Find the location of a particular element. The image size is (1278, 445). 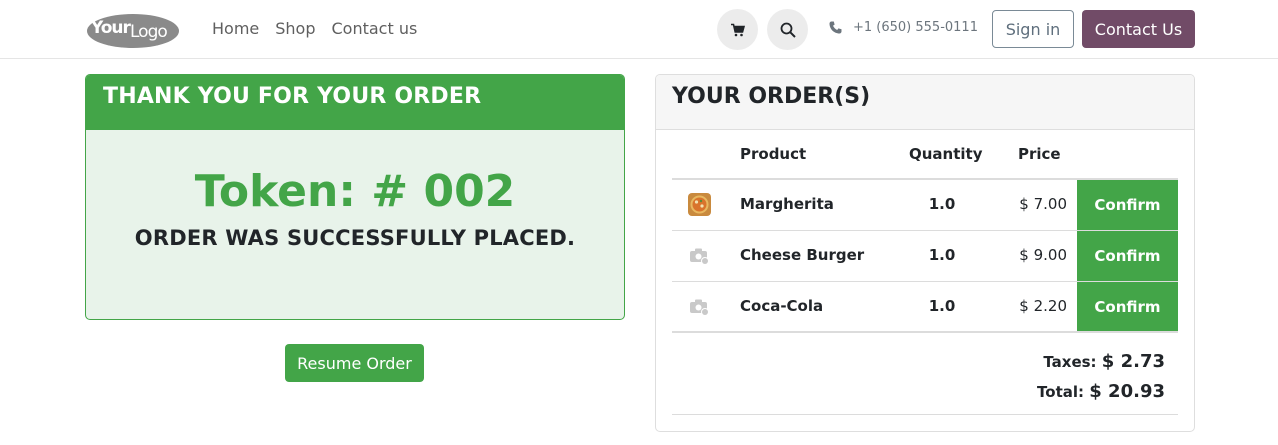

phone-contact: +1 (650) 555-0111 is located at coordinates (903, 27).